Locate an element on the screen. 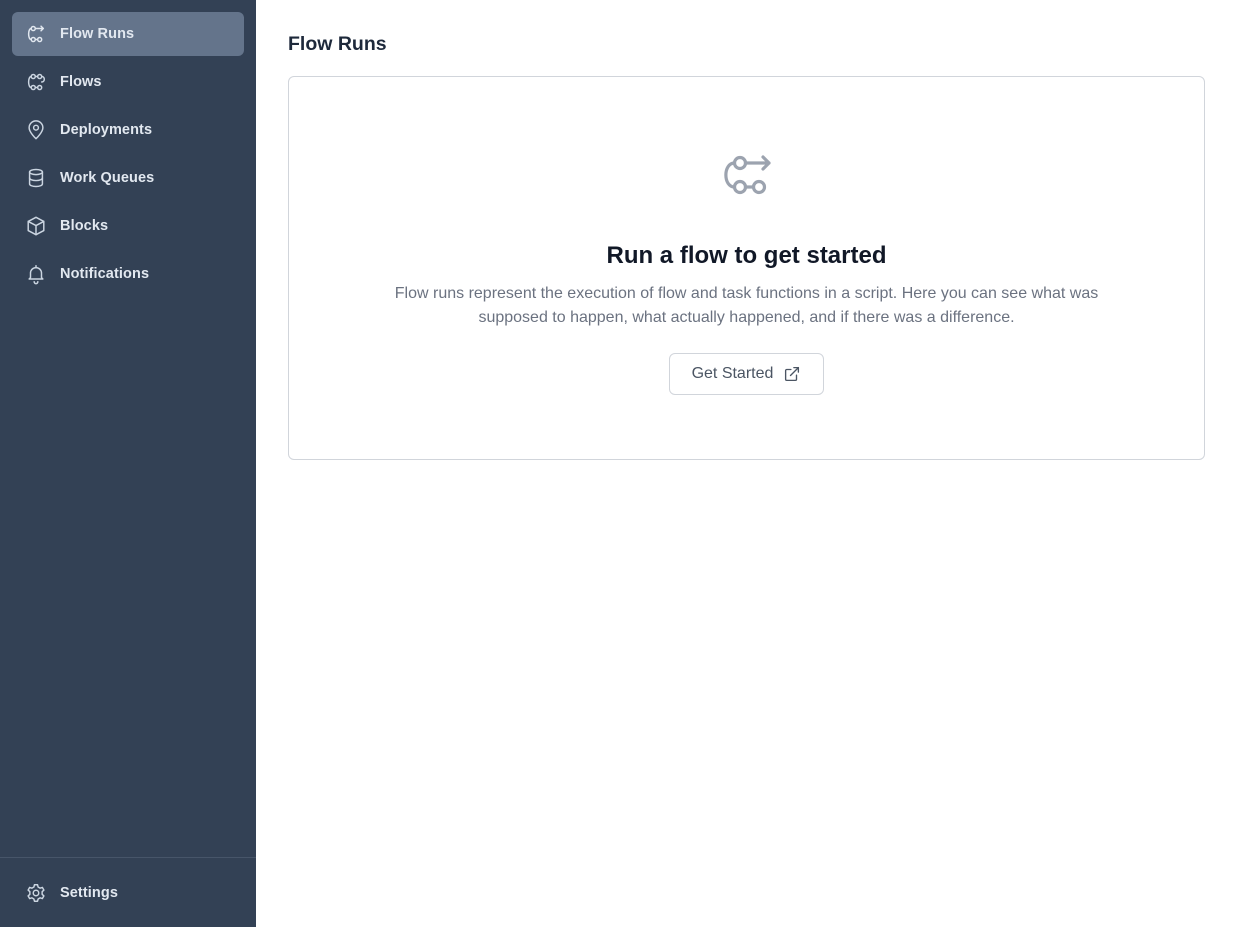 This screenshot has width=1237, height=927. sidebar-item-work-queues: Work Queues is located at coordinates (128, 178).